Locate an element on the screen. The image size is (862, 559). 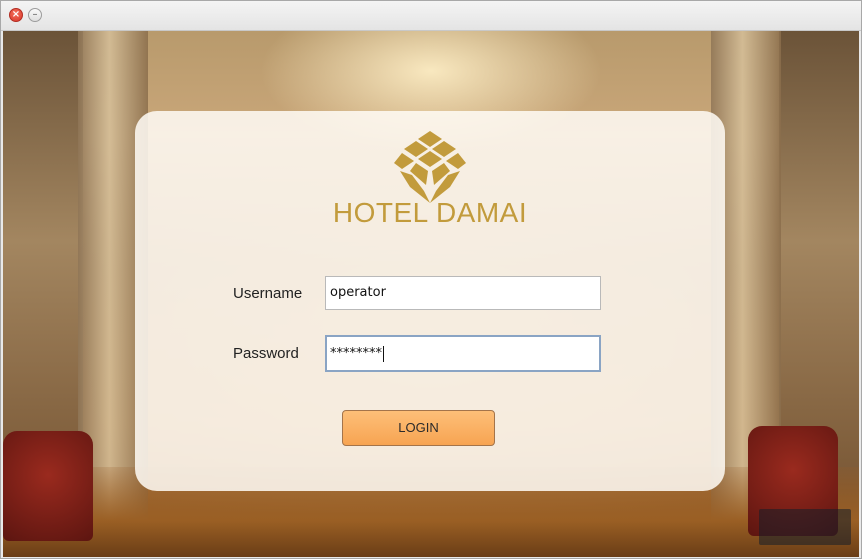
username-input: operator is located at coordinates (463, 293).